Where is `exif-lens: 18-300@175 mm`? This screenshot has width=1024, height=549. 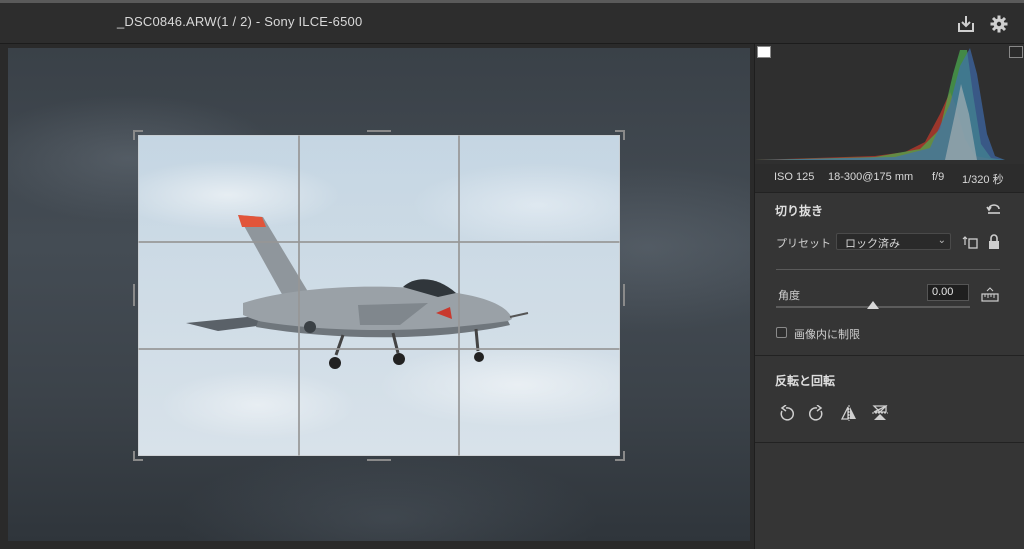 exif-lens: 18-300@175 mm is located at coordinates (871, 177).